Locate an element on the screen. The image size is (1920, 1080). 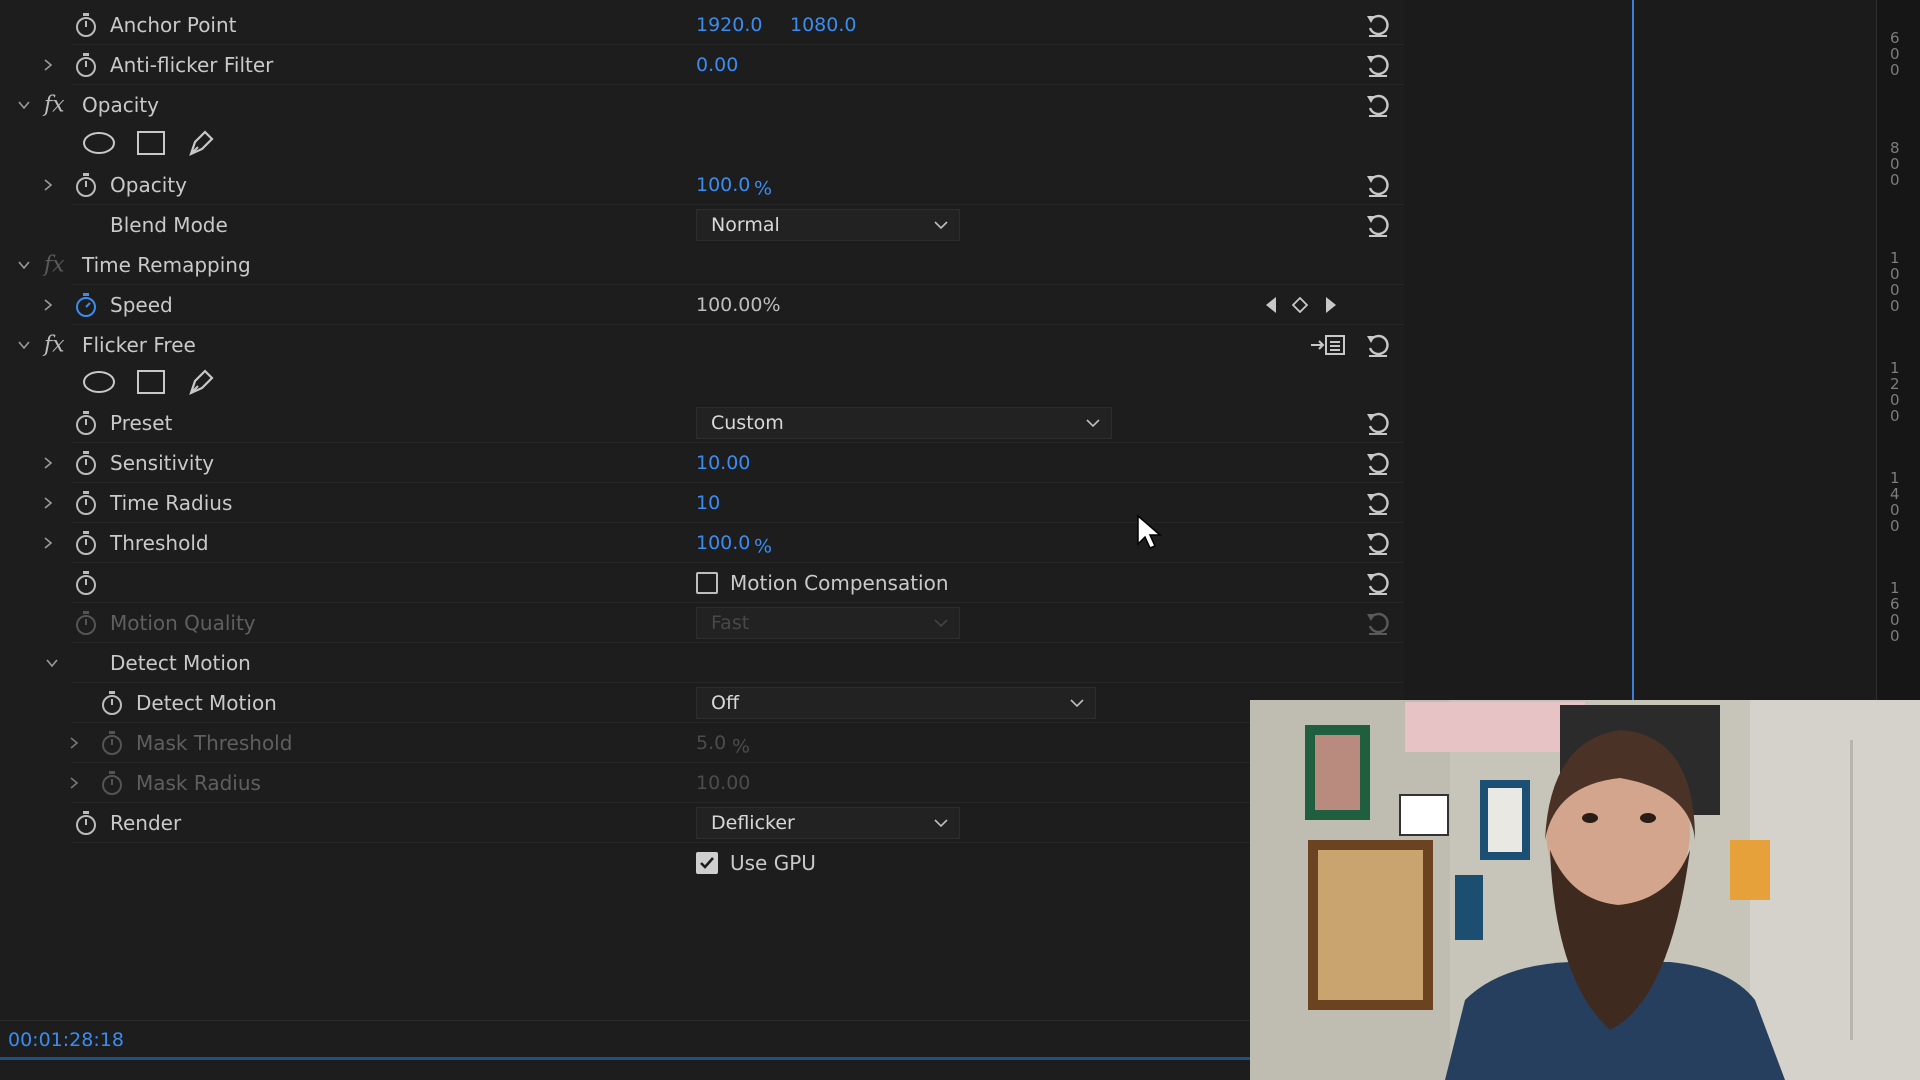
mask-threshold-unit: % is located at coordinates (741, 746).